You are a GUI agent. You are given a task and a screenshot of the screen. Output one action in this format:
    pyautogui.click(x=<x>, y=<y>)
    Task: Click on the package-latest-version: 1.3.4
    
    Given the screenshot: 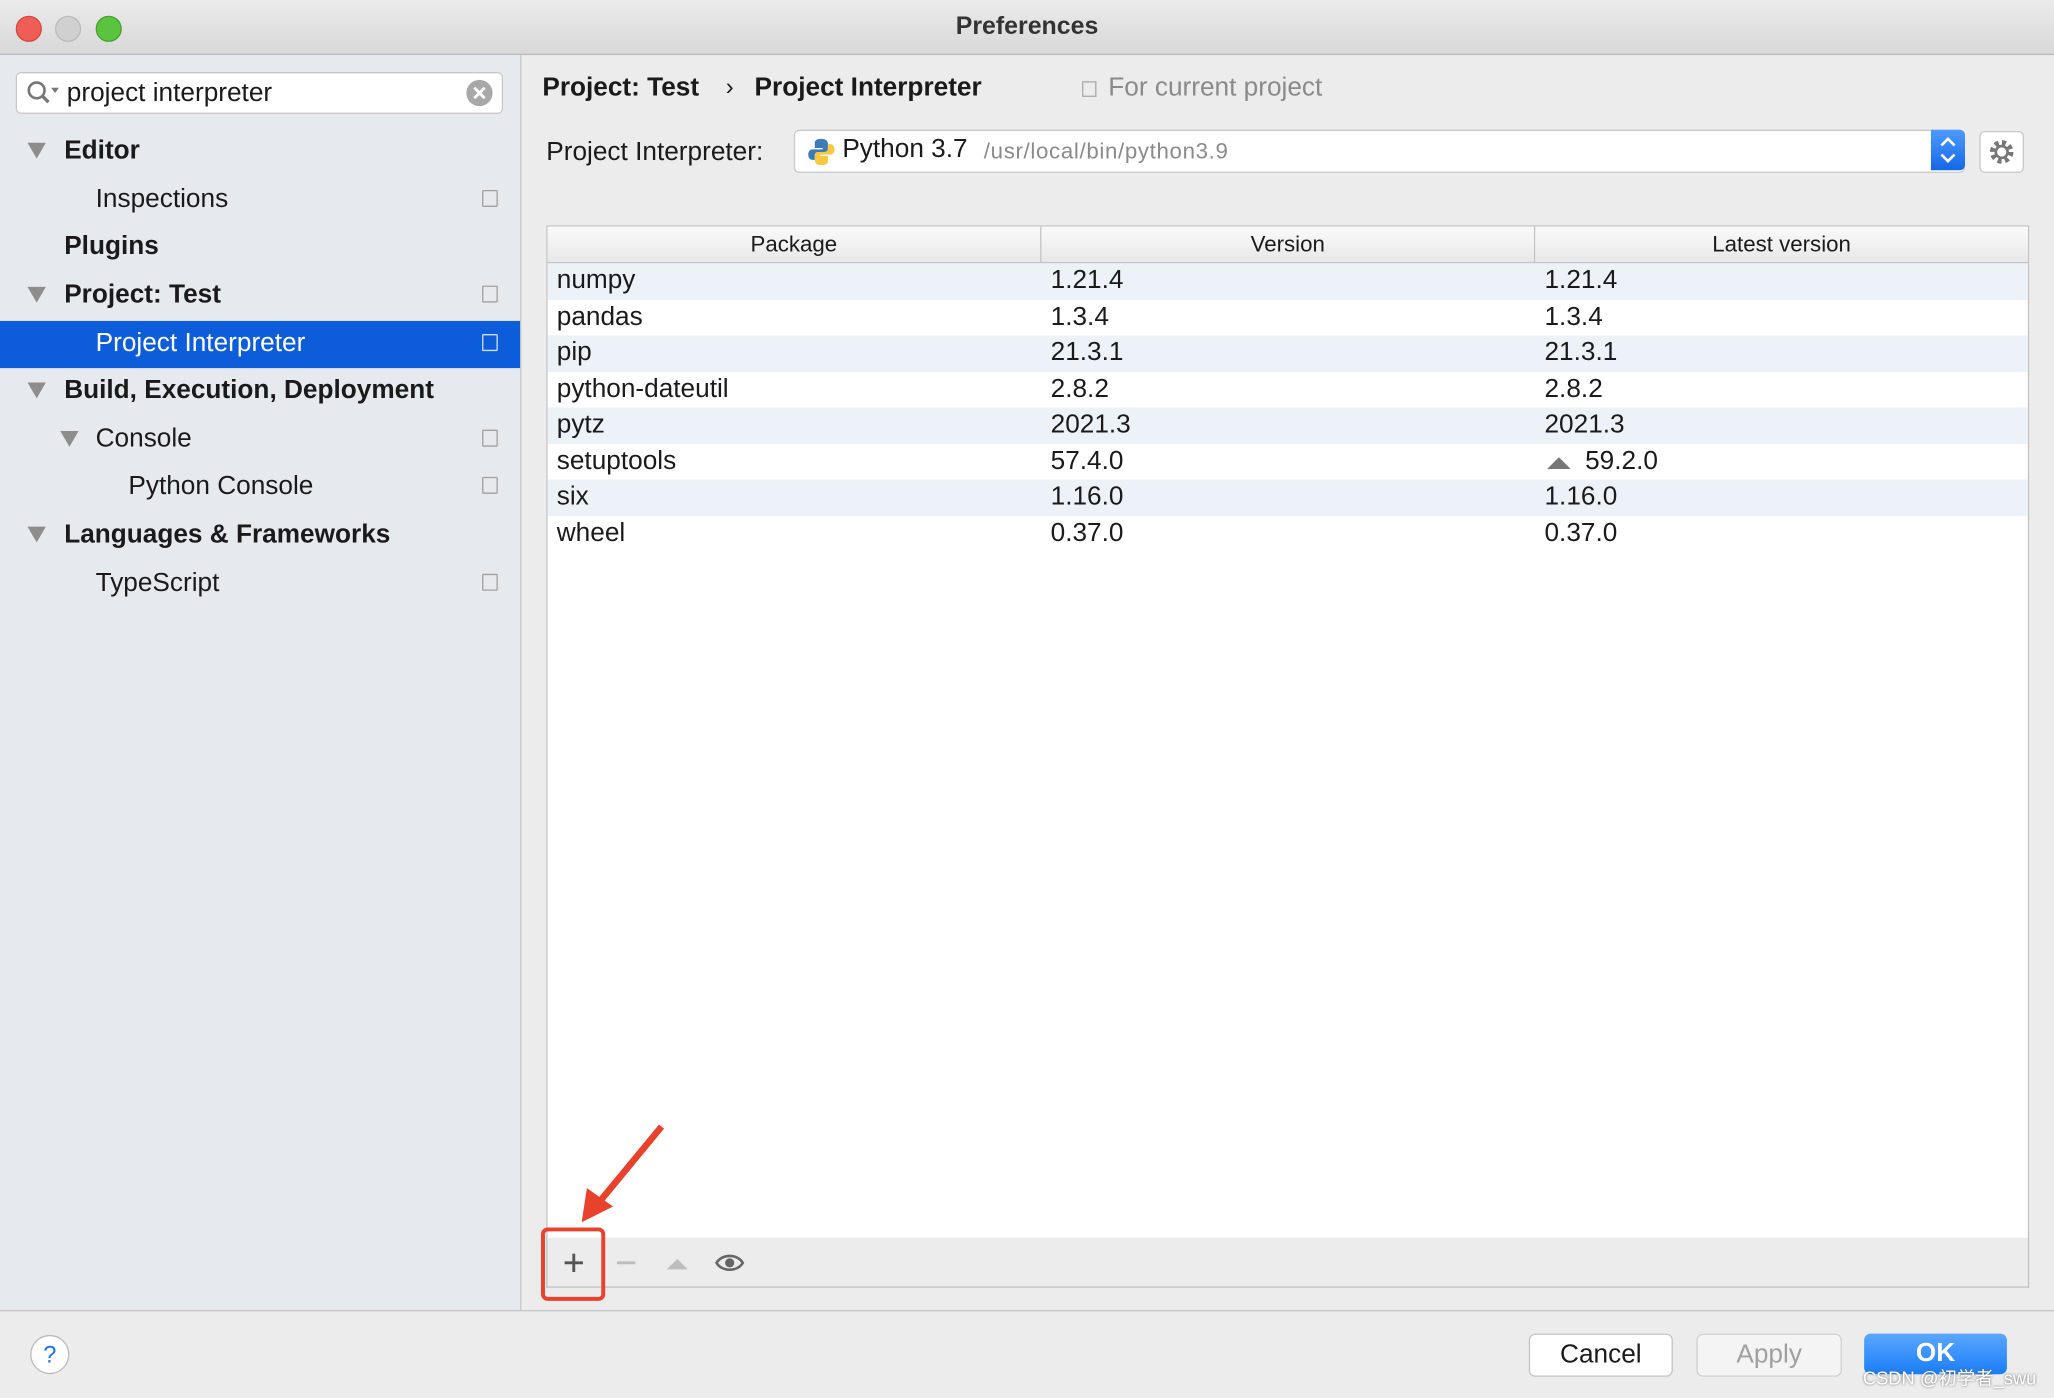 What is the action you would take?
    pyautogui.click(x=1573, y=316)
    